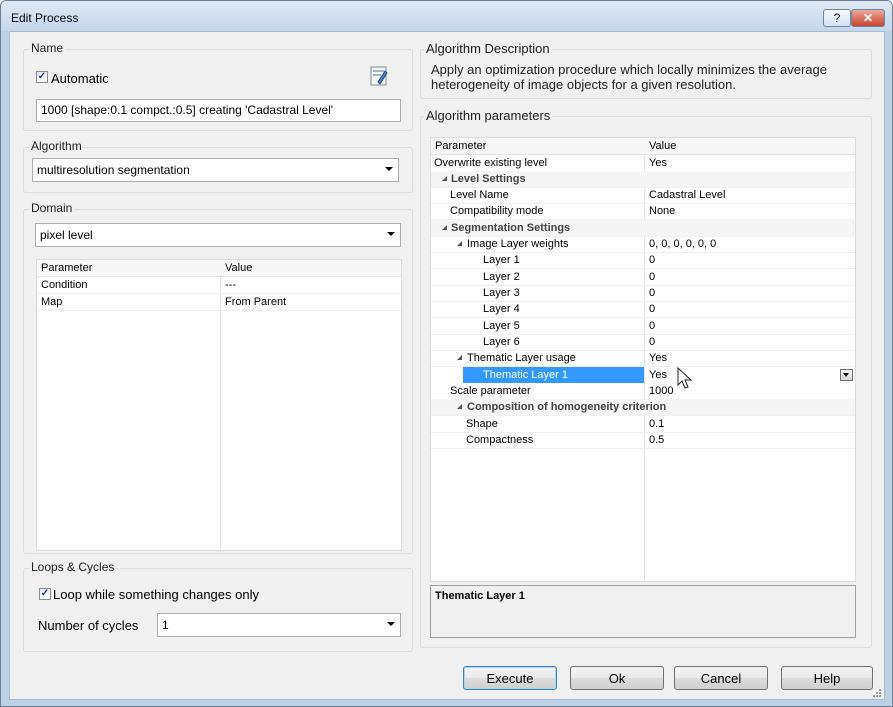 The image size is (893, 707). I want to click on param-row-shape: Shape 0.1, so click(643, 424).